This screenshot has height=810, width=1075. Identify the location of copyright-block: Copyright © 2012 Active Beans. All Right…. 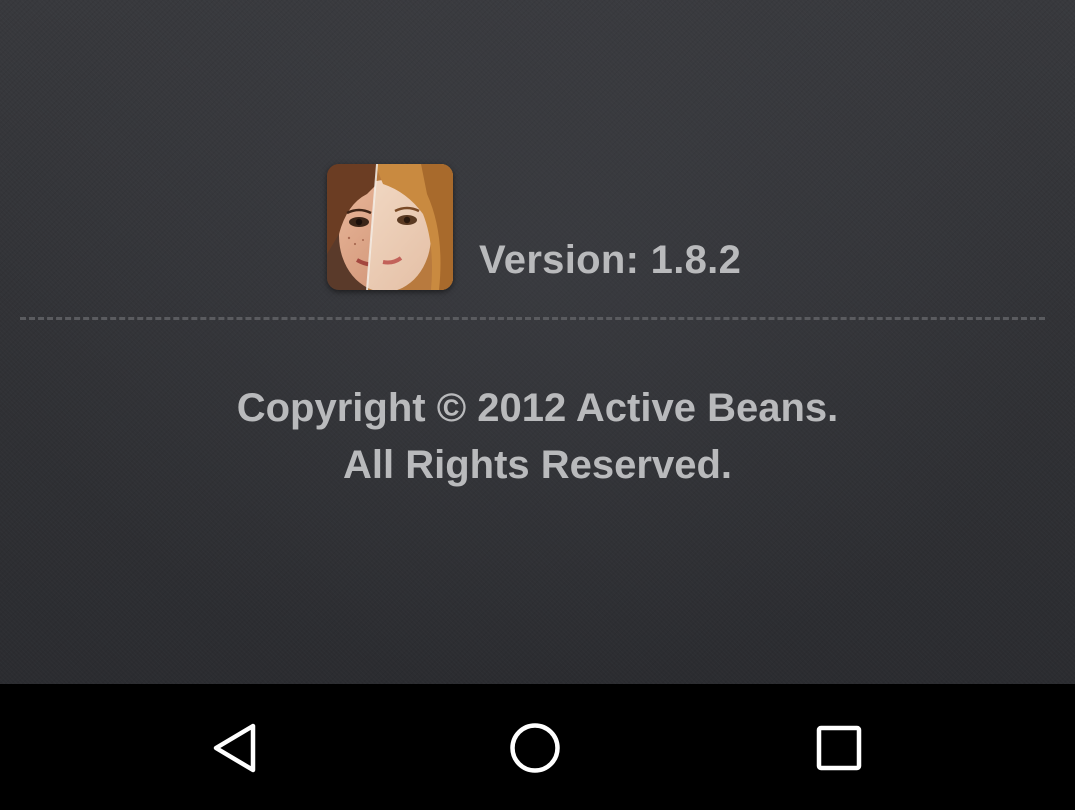
(537, 437).